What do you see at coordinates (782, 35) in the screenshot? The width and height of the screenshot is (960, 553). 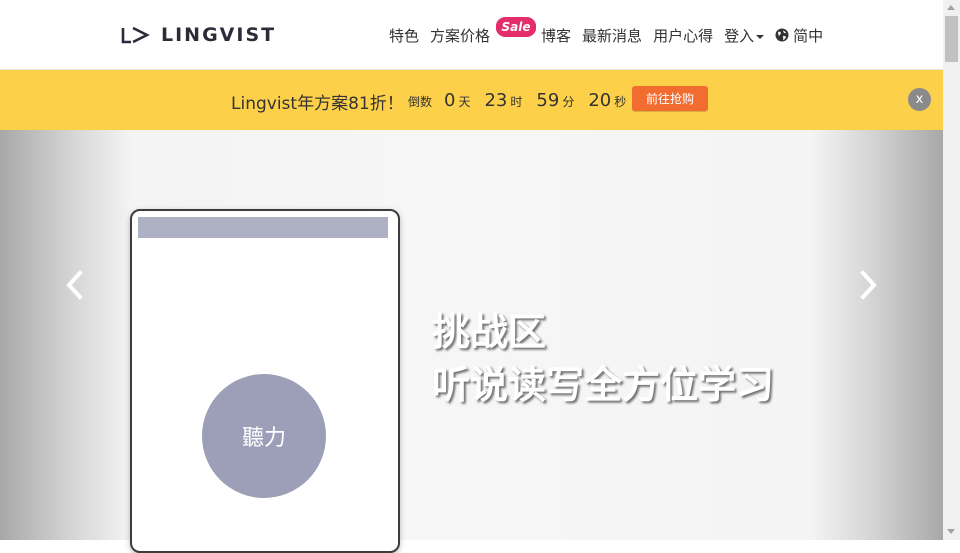 I see `globe-icon` at bounding box center [782, 35].